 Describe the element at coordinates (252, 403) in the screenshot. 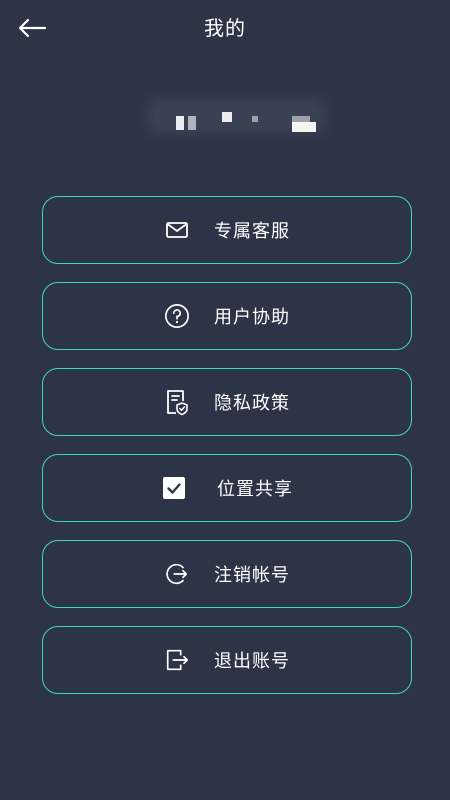

I see `menu-item-label: 隐私政策` at that location.